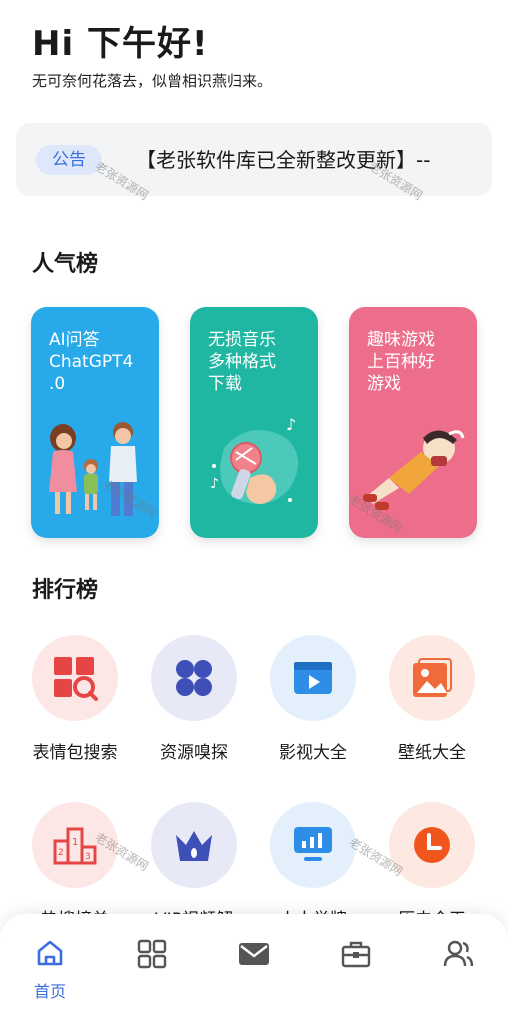  What do you see at coordinates (93, 469) in the screenshot?
I see `family-illustration` at bounding box center [93, 469].